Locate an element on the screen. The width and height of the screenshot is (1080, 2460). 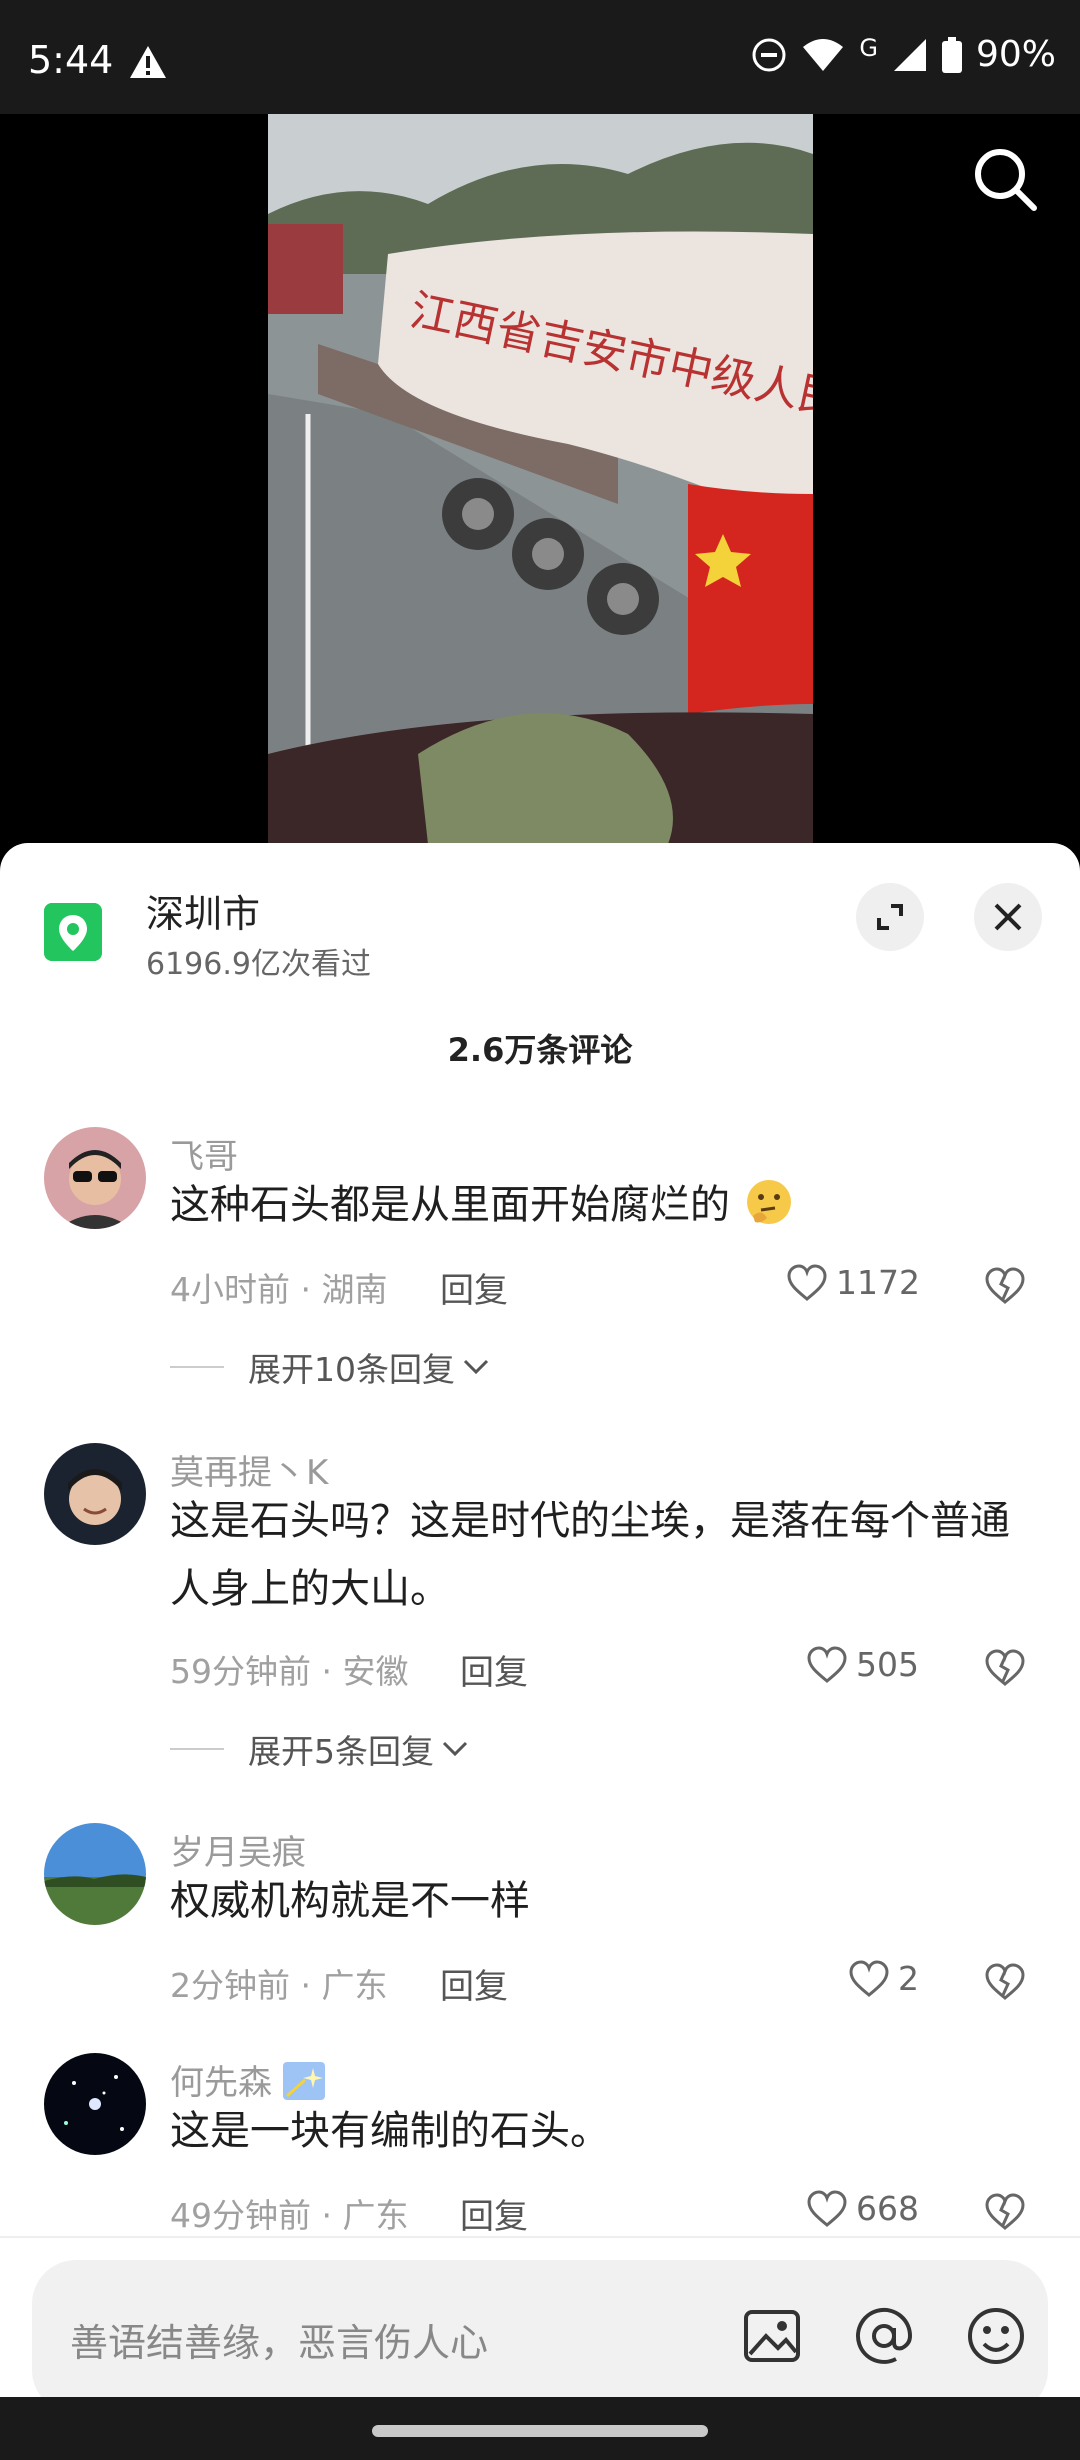
wifi-icon is located at coordinates (823, 54).